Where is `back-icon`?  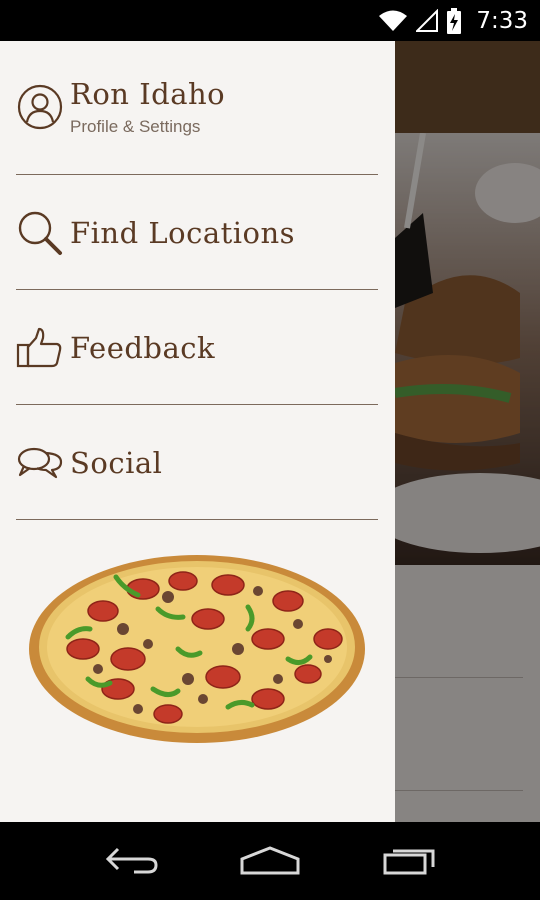
back-icon is located at coordinates (131, 860).